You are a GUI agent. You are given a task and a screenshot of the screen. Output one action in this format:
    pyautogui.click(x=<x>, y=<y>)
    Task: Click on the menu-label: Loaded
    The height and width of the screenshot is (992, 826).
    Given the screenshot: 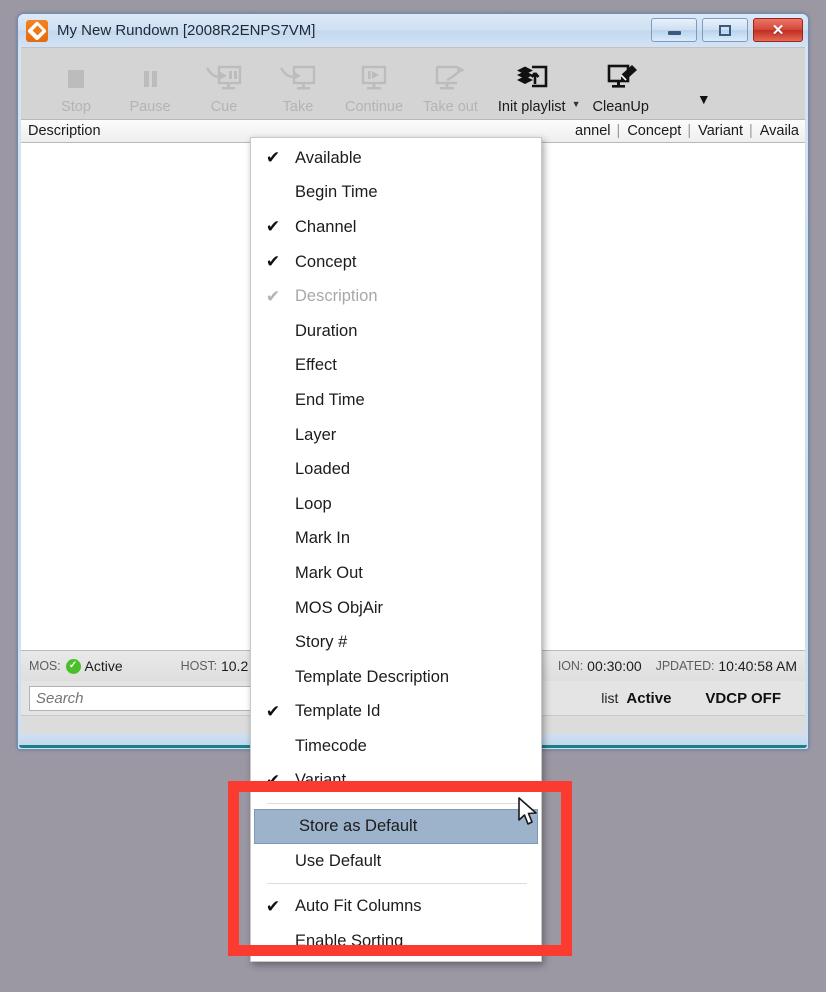 What is the action you would take?
    pyautogui.click(x=323, y=469)
    